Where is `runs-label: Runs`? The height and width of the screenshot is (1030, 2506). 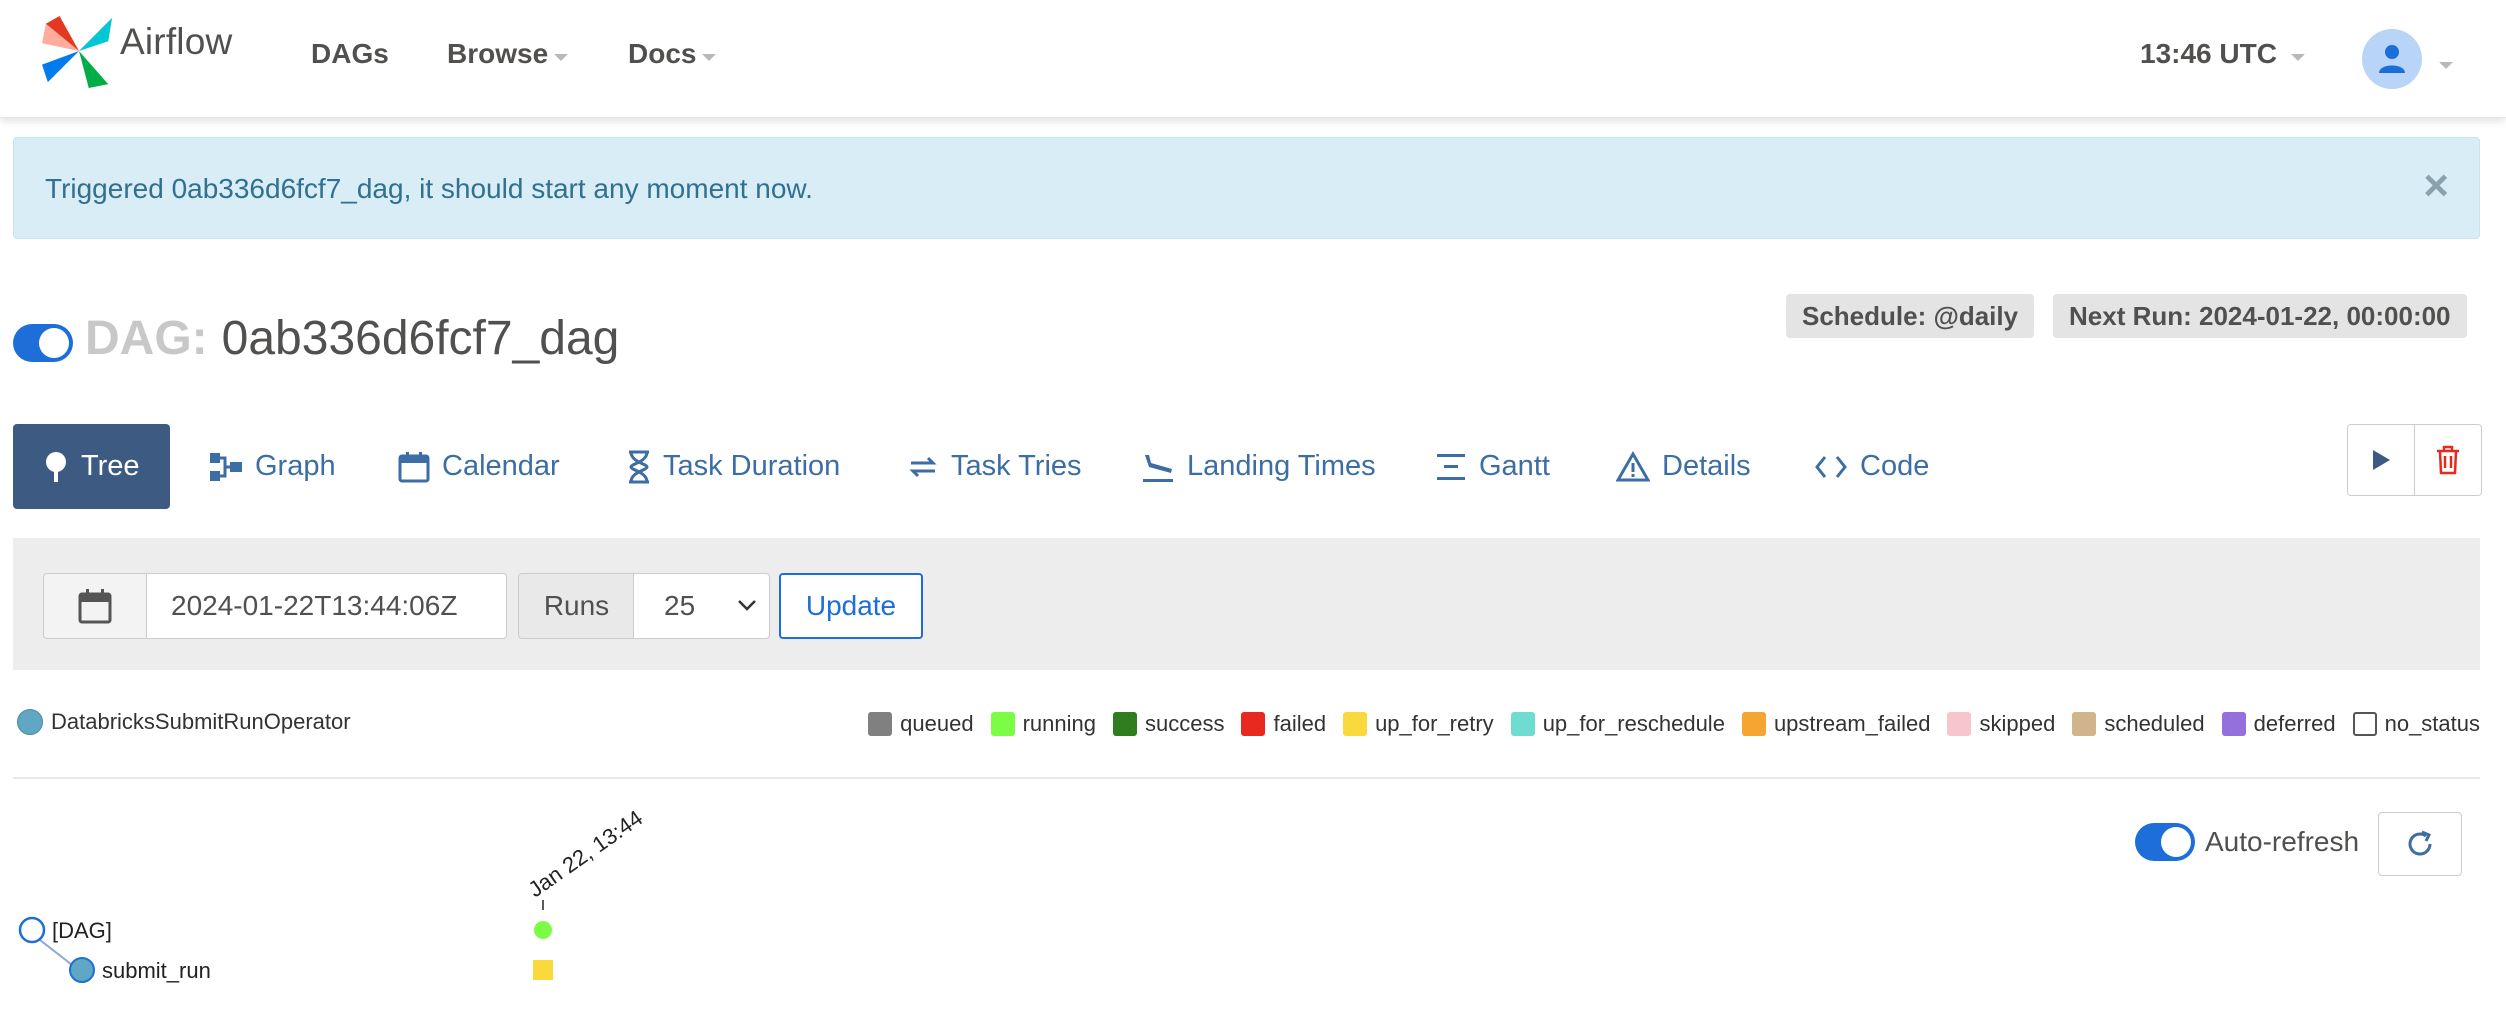 runs-label: Runs is located at coordinates (576, 606).